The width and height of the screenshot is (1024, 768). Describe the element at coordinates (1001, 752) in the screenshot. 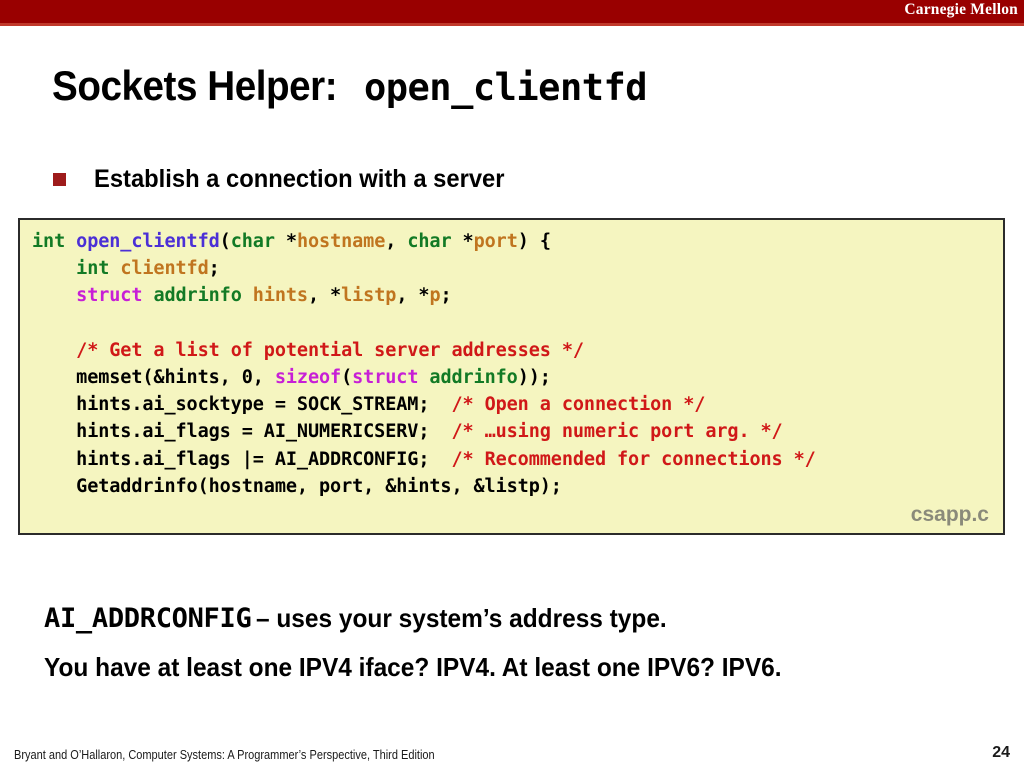

I see `footer-page-number: 24` at that location.